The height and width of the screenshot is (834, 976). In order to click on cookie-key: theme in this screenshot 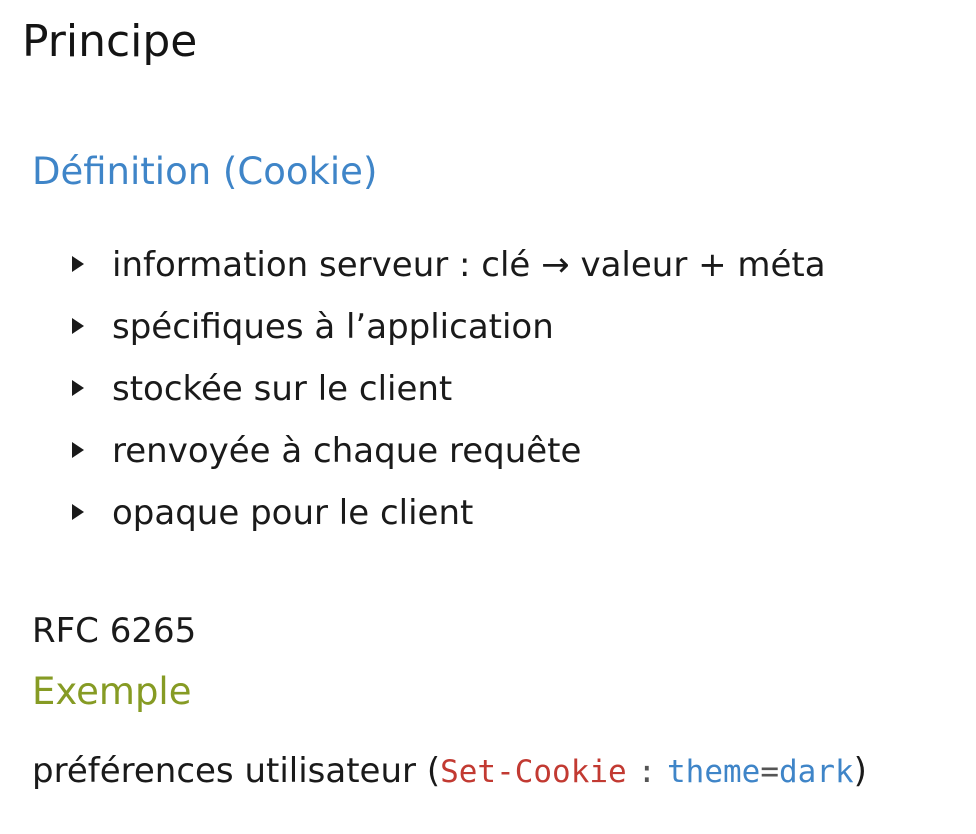, I will do `click(714, 772)`.